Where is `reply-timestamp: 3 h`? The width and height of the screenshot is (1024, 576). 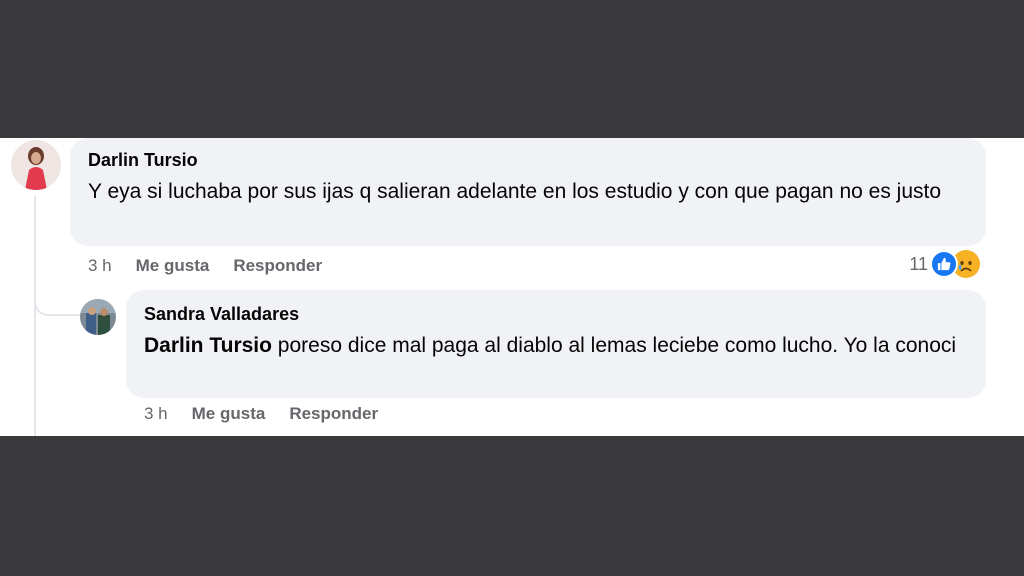 reply-timestamp: 3 h is located at coordinates (156, 414).